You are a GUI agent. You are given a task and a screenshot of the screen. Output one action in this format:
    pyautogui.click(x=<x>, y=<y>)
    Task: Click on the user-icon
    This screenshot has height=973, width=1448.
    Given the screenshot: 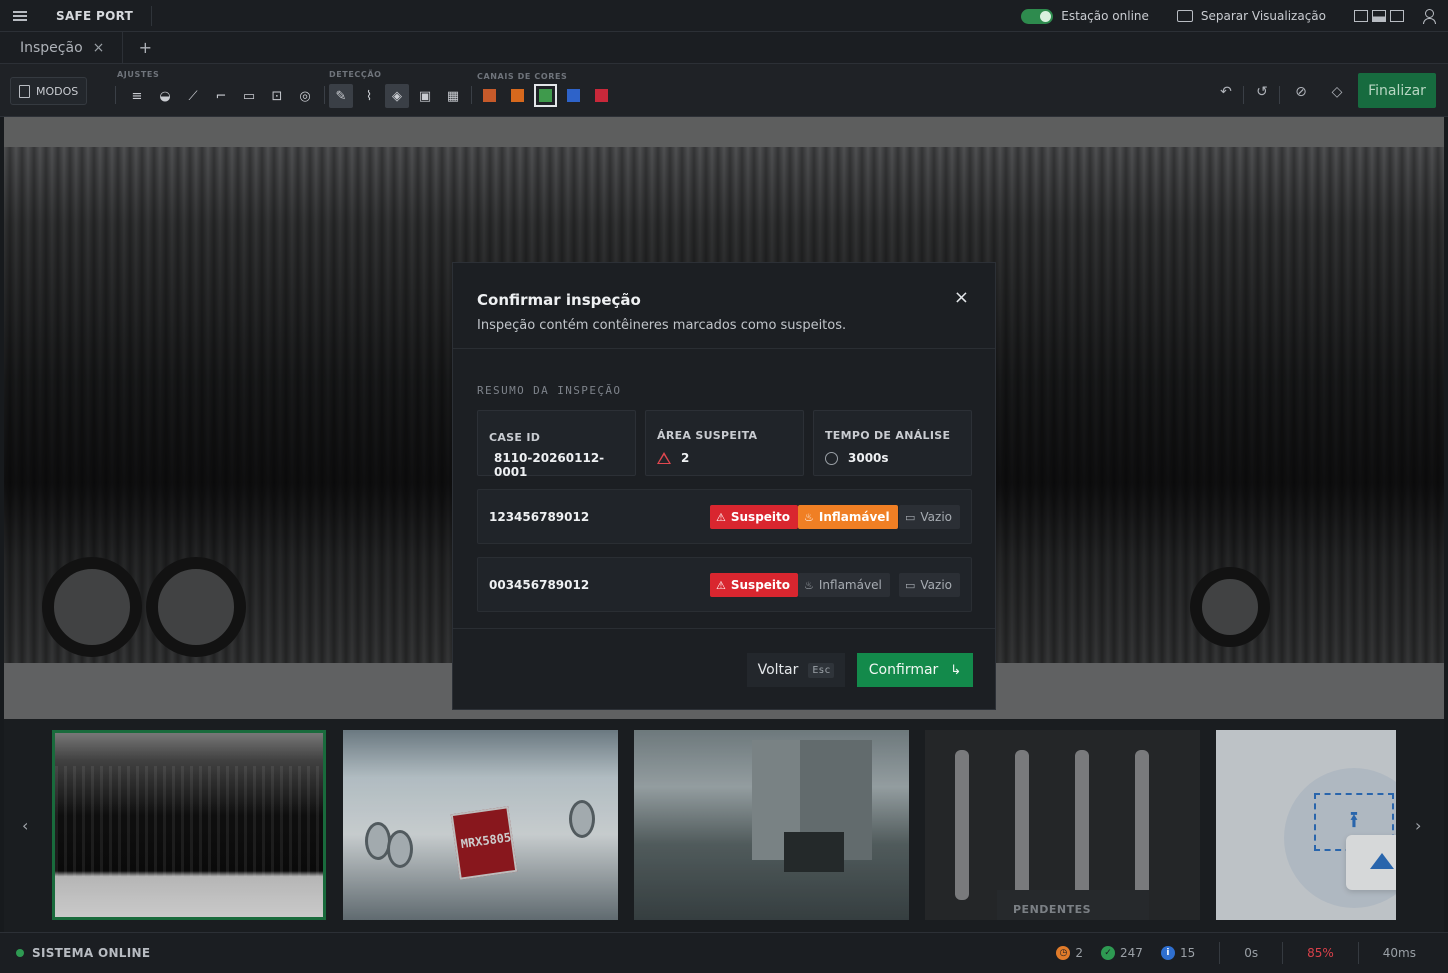 What is the action you would take?
    pyautogui.click(x=1429, y=16)
    